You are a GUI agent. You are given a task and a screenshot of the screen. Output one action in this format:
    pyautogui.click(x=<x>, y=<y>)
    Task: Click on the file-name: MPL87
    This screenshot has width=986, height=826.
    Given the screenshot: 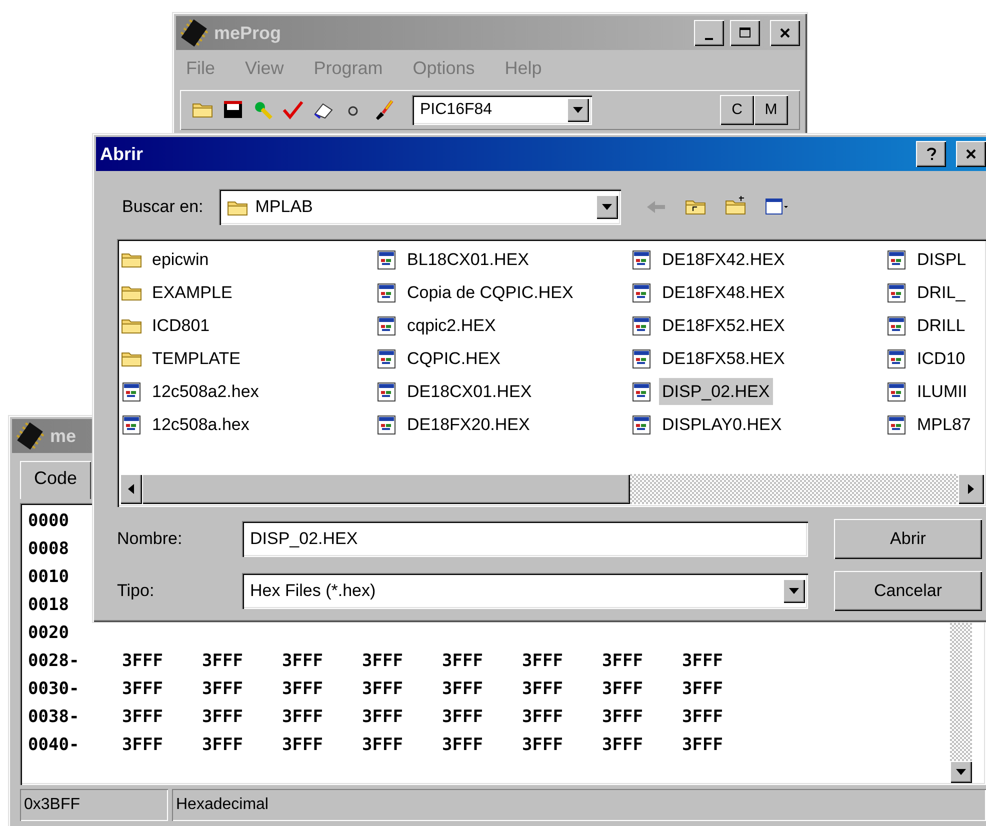 What is the action you would take?
    pyautogui.click(x=944, y=424)
    